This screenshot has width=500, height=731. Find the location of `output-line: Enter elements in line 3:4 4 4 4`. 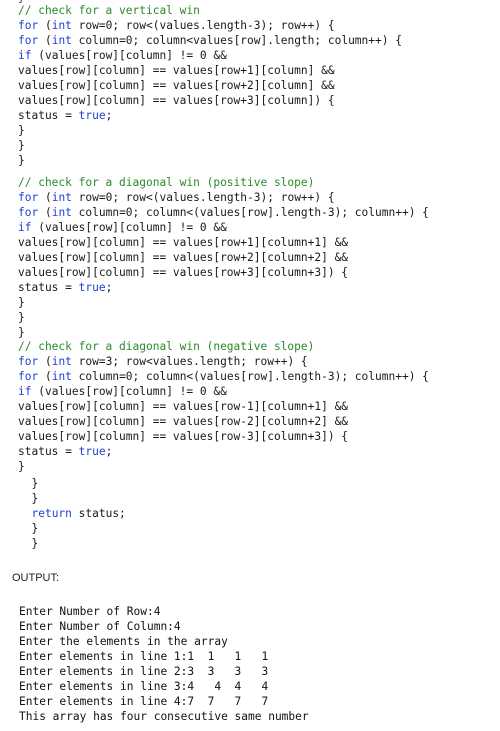

output-line: Enter elements in line 3:4 4 4 4 is located at coordinates (144, 686).